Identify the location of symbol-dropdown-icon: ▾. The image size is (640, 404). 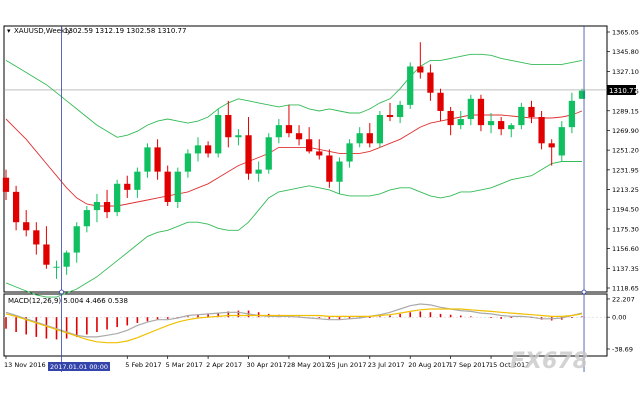
(9, 31).